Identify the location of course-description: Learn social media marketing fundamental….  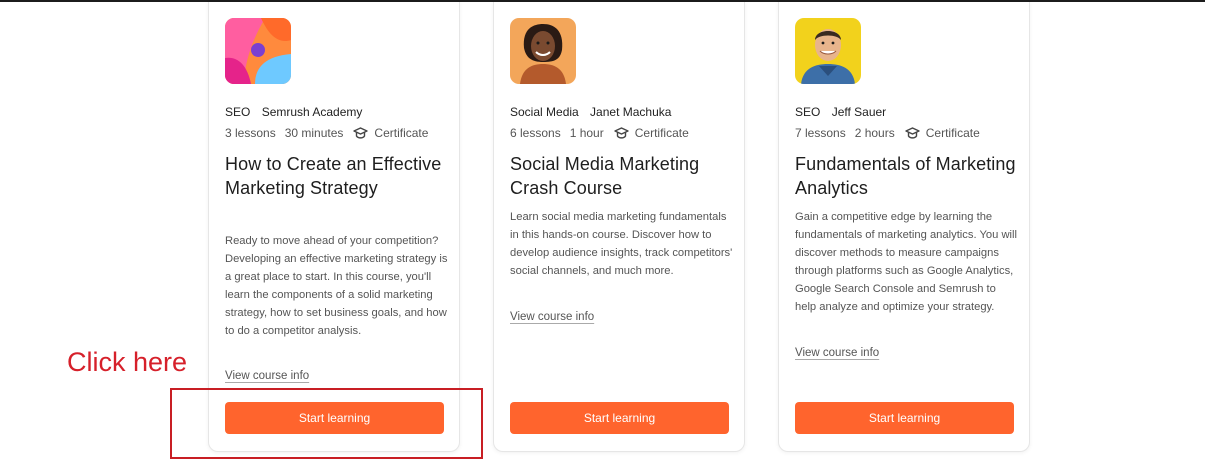
(621, 244).